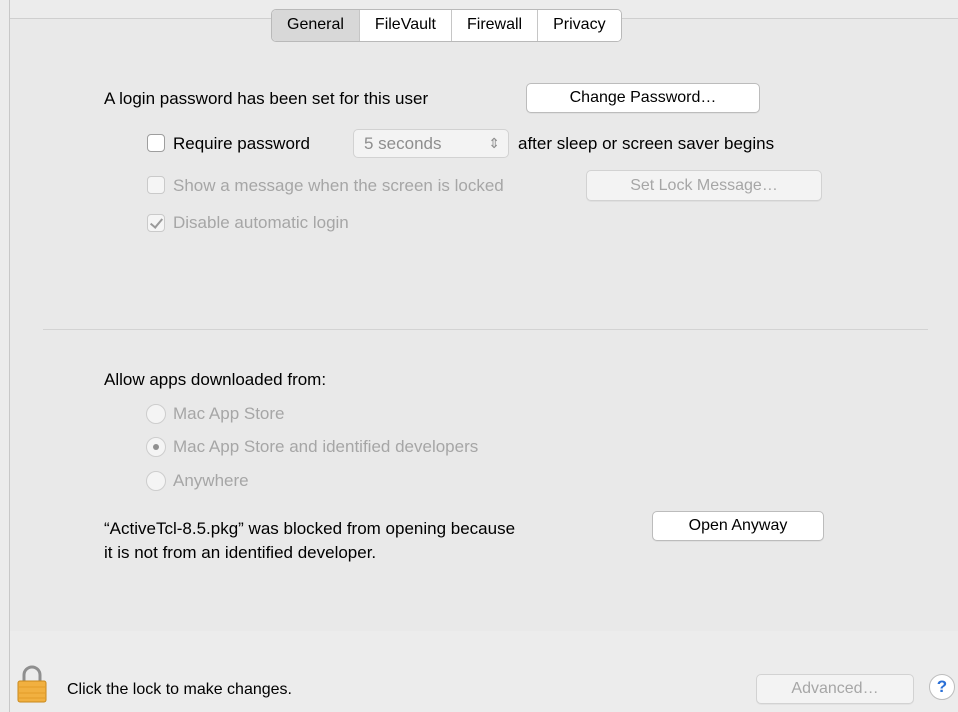 The image size is (958, 712). What do you see at coordinates (326, 446) in the screenshot?
I see `radio-identified-developers-label: Mac App Store and identified developers` at bounding box center [326, 446].